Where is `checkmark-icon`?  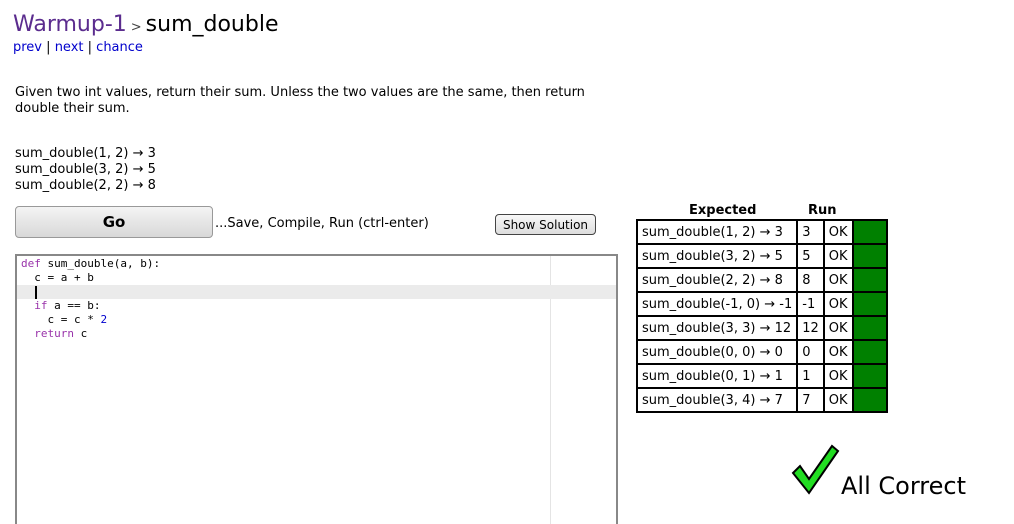
checkmark-icon is located at coordinates (815, 469).